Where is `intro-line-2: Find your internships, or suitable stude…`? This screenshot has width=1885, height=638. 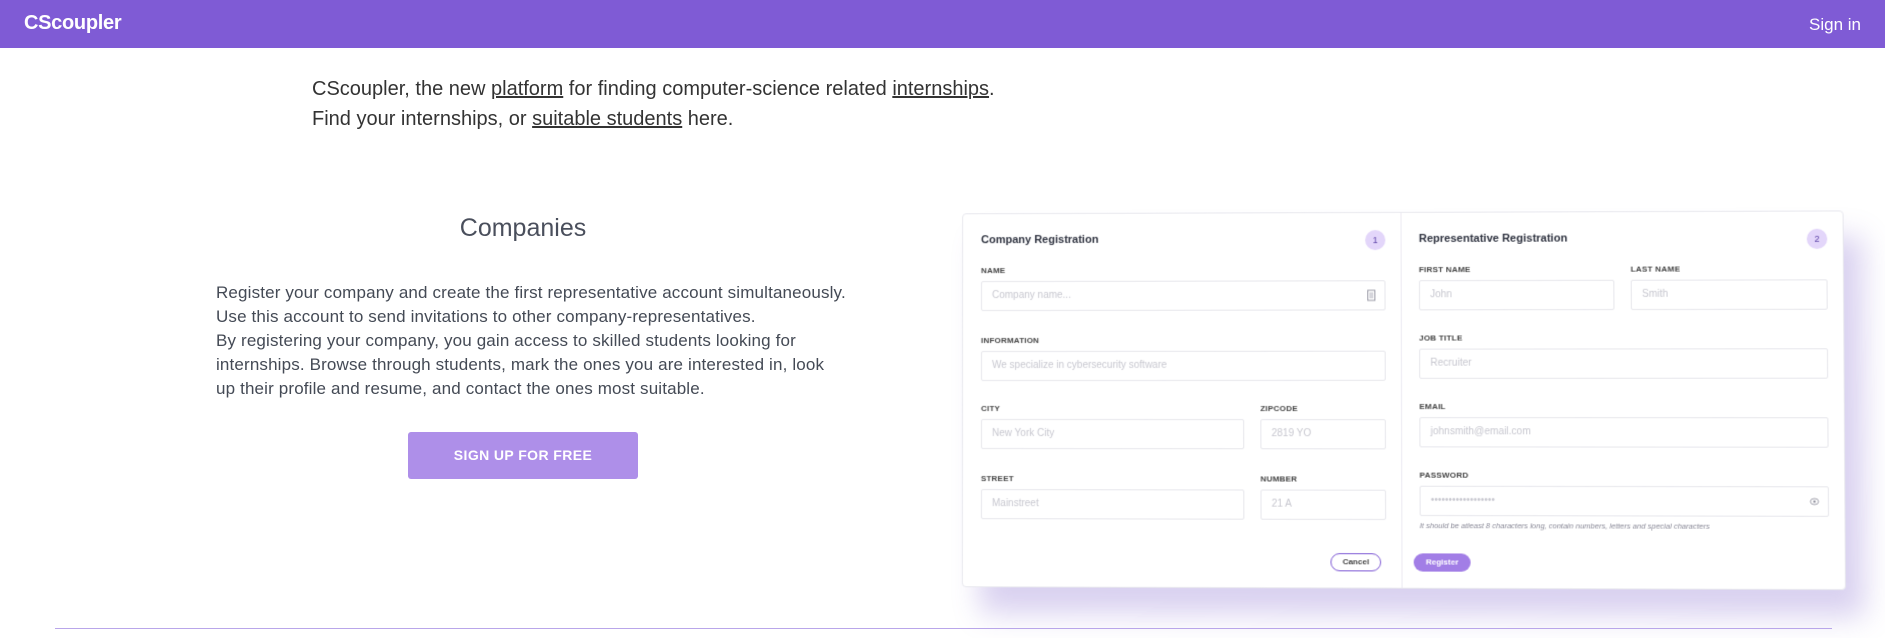
intro-line-2: Find your internships, or suitable stude… is located at coordinates (653, 119).